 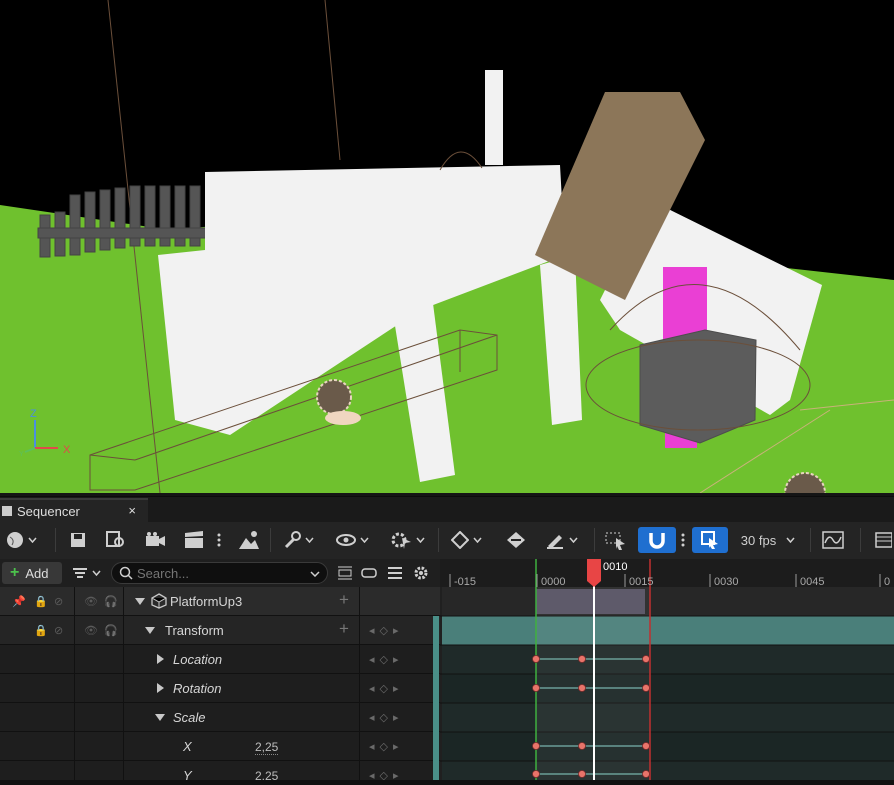 I want to click on select-button, so click(x=616, y=540).